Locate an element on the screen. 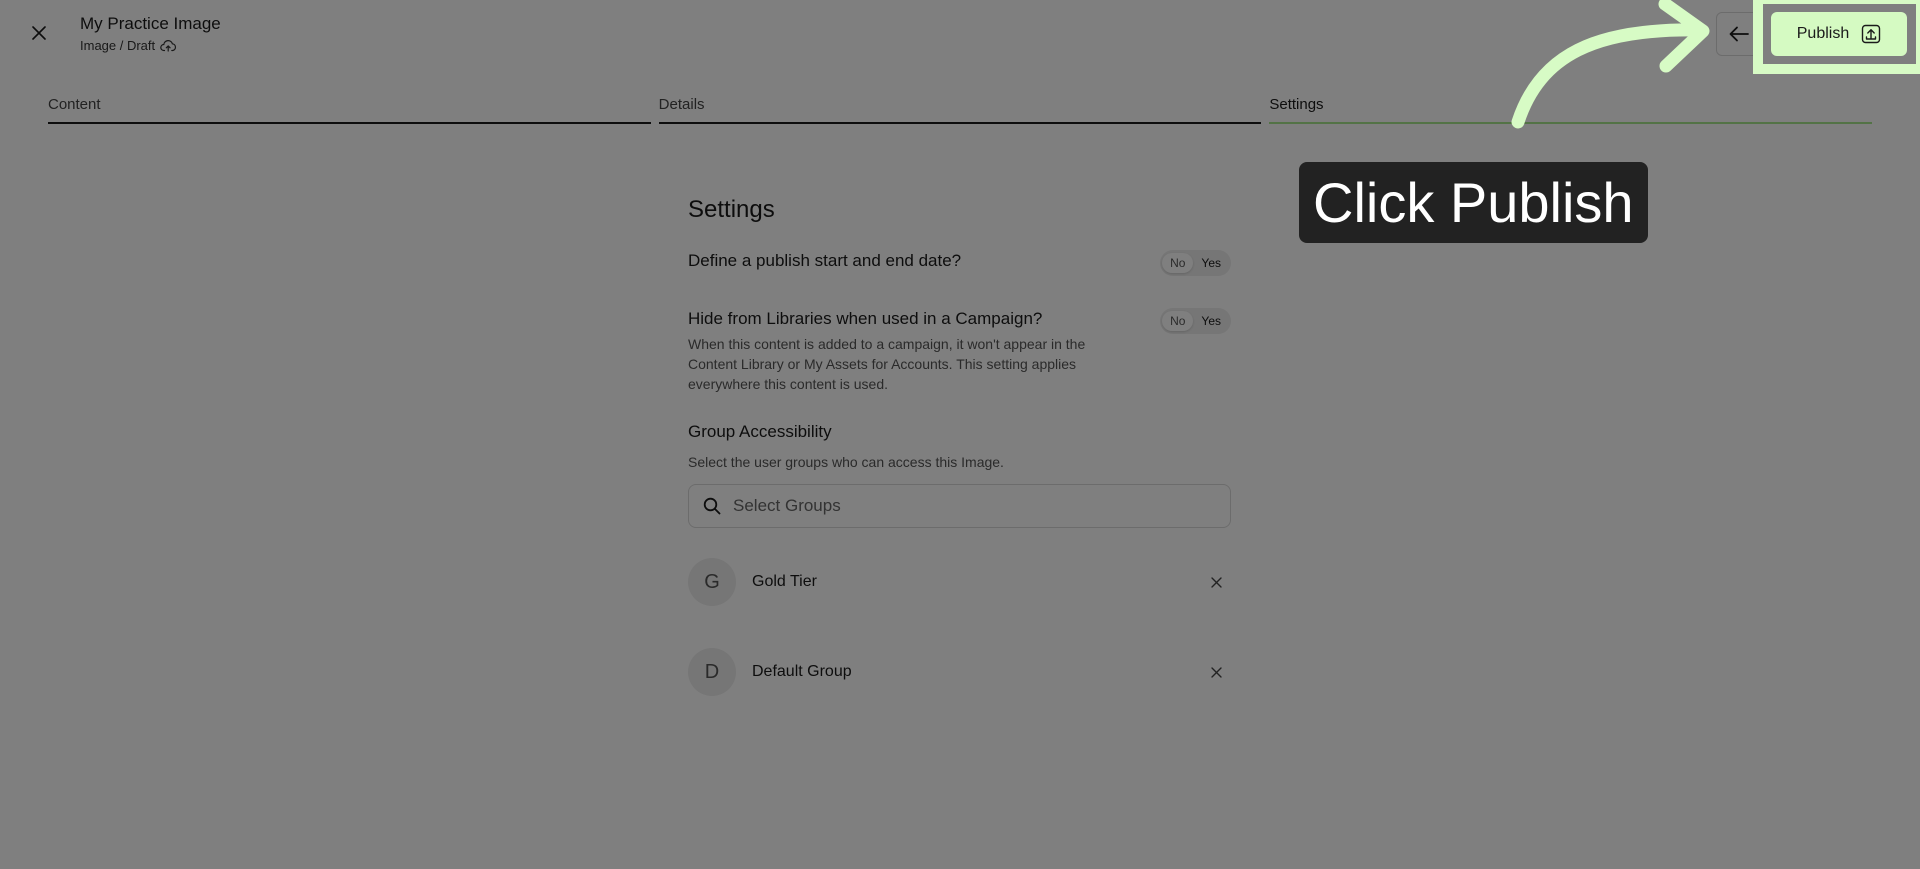 The height and width of the screenshot is (869, 1920). breadcrumb-text: Image / Draft is located at coordinates (118, 45).